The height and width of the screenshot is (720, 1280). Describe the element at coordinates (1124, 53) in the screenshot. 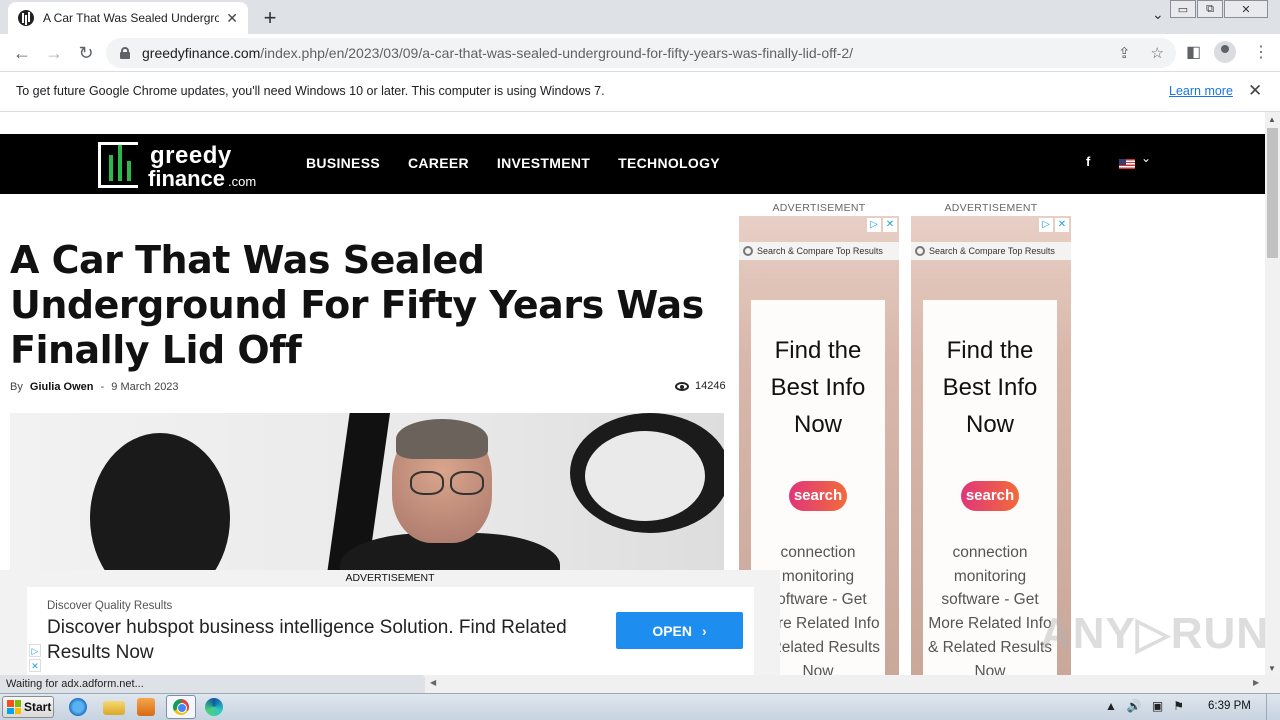

I see `share-icon: ⇪` at that location.